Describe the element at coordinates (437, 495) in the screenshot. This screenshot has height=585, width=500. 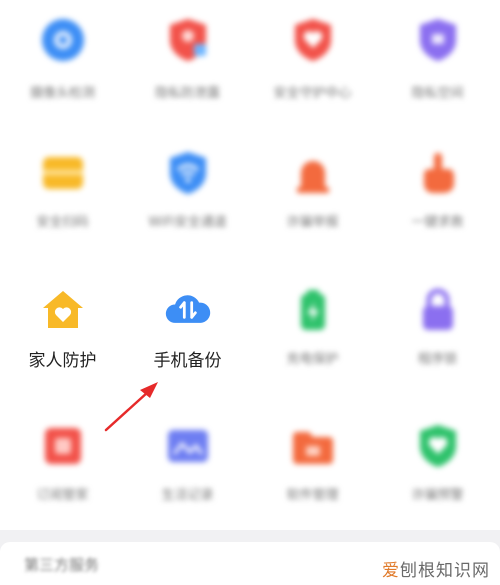
I see `tile-label: 诈骗预警` at that location.